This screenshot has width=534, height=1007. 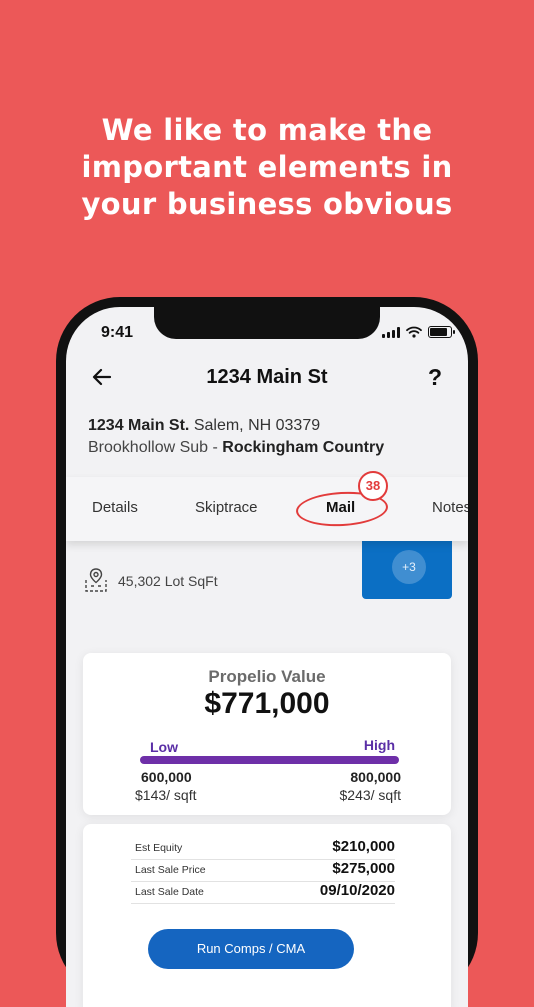 I want to click on status-time: 9:41, so click(x=117, y=332).